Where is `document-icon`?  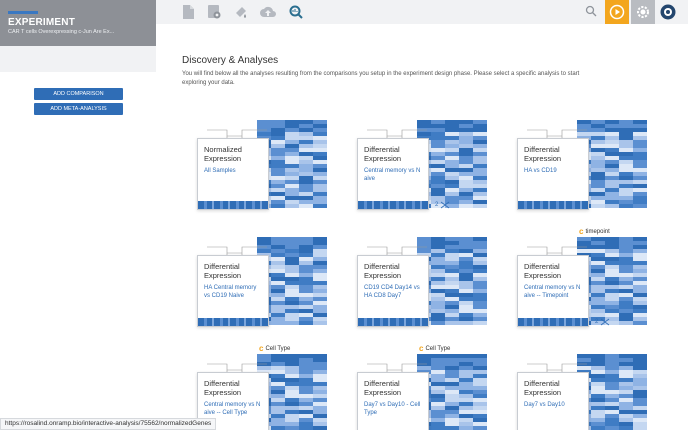 document-icon is located at coordinates (188, 12).